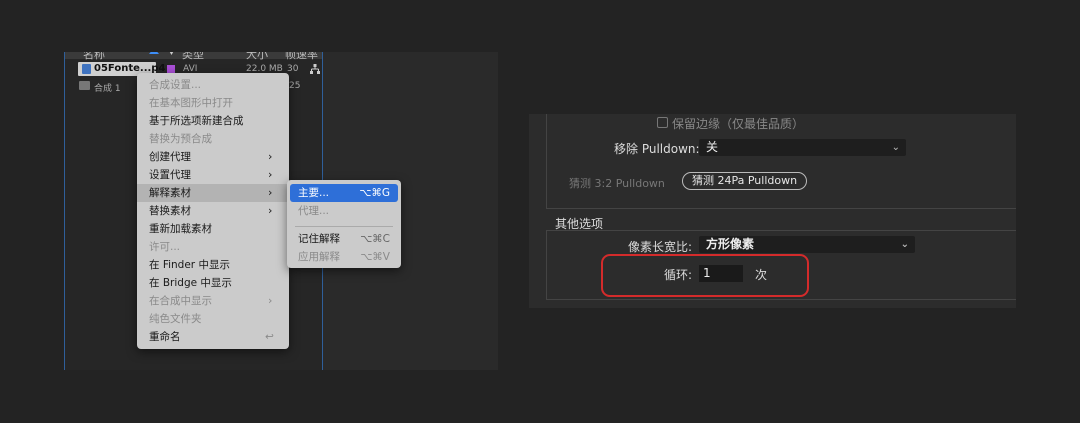 The width and height of the screenshot is (1080, 423). What do you see at coordinates (213, 319) in the screenshot?
I see `menu-item-solids-folder: 纯色文件夹` at bounding box center [213, 319].